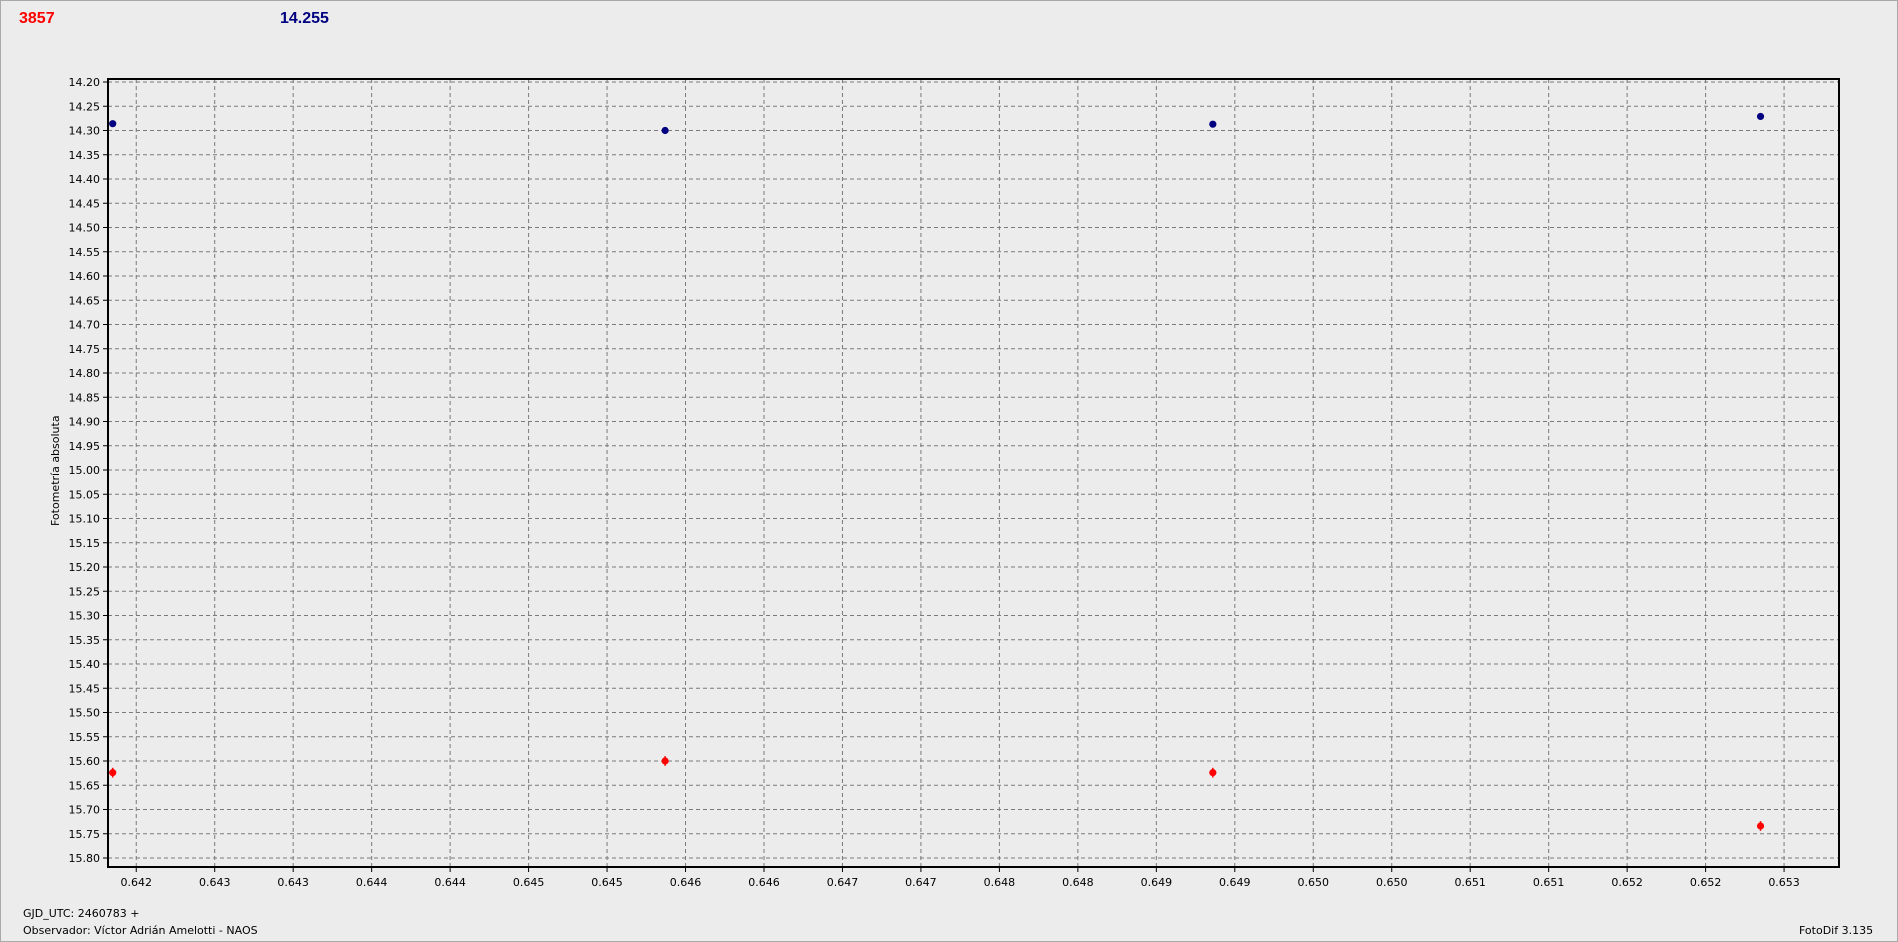 The height and width of the screenshot is (942, 1898). What do you see at coordinates (85, 688) in the screenshot?
I see `y-tick-label: 15.45` at bounding box center [85, 688].